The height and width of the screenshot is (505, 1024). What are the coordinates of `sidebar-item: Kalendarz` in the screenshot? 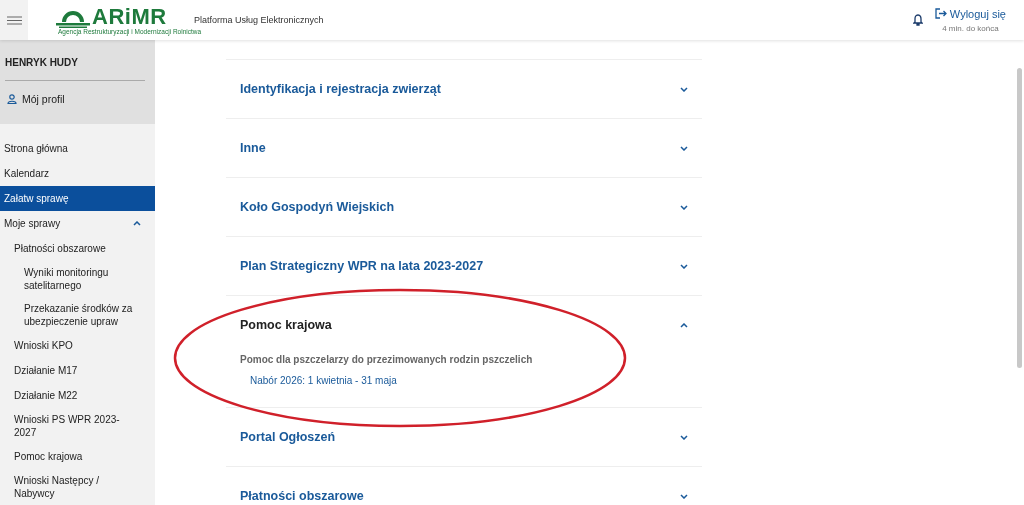 It's located at (77, 173).